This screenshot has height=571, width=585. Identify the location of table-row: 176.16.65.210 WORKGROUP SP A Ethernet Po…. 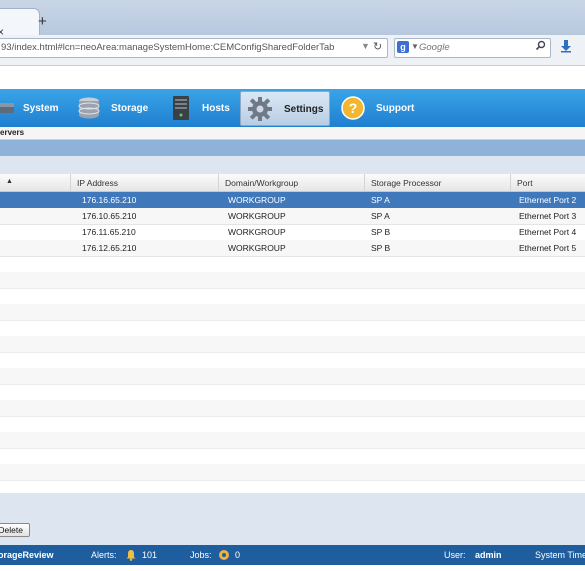
(292, 200).